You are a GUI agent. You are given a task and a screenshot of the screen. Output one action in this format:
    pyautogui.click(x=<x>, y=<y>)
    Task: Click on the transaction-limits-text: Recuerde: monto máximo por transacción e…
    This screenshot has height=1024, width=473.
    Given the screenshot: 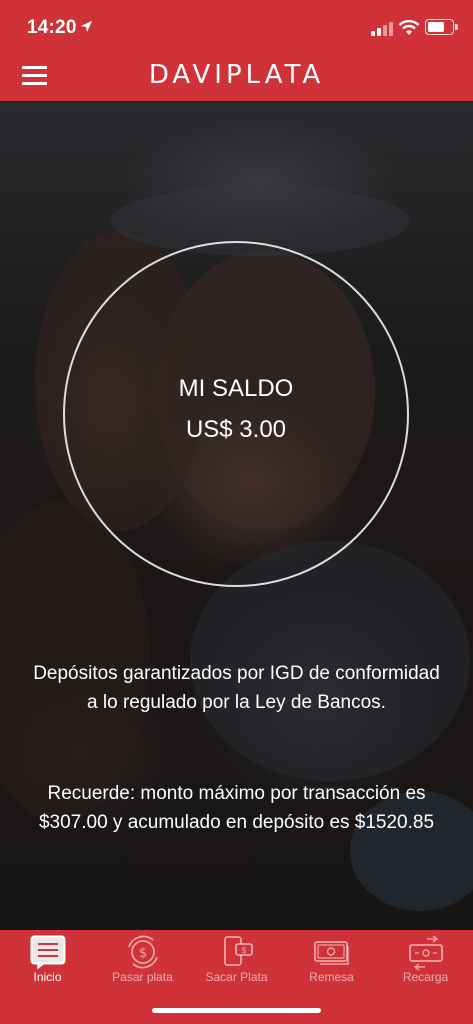 What is the action you would take?
    pyautogui.click(x=236, y=808)
    